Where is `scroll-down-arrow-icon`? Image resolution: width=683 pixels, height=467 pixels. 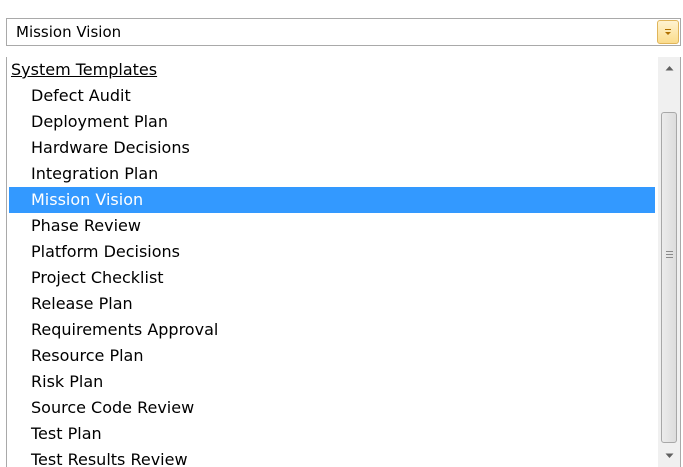
scroll-down-arrow-icon is located at coordinates (669, 455).